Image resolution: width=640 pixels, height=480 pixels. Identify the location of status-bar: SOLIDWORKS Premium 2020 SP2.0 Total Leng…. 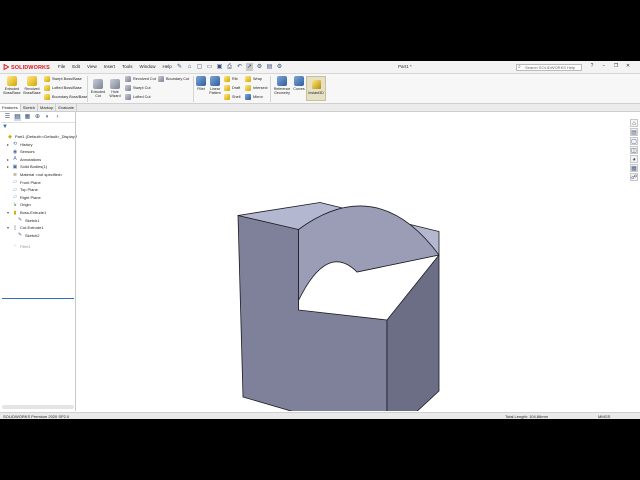
(320, 415).